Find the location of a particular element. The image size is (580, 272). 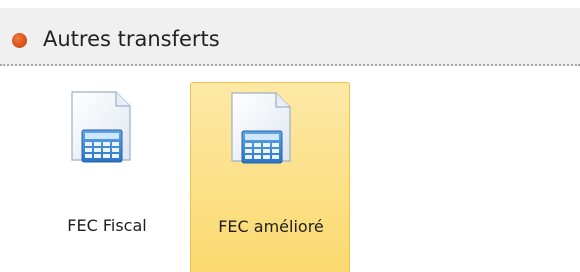

orange-dot-icon is located at coordinates (19, 40).